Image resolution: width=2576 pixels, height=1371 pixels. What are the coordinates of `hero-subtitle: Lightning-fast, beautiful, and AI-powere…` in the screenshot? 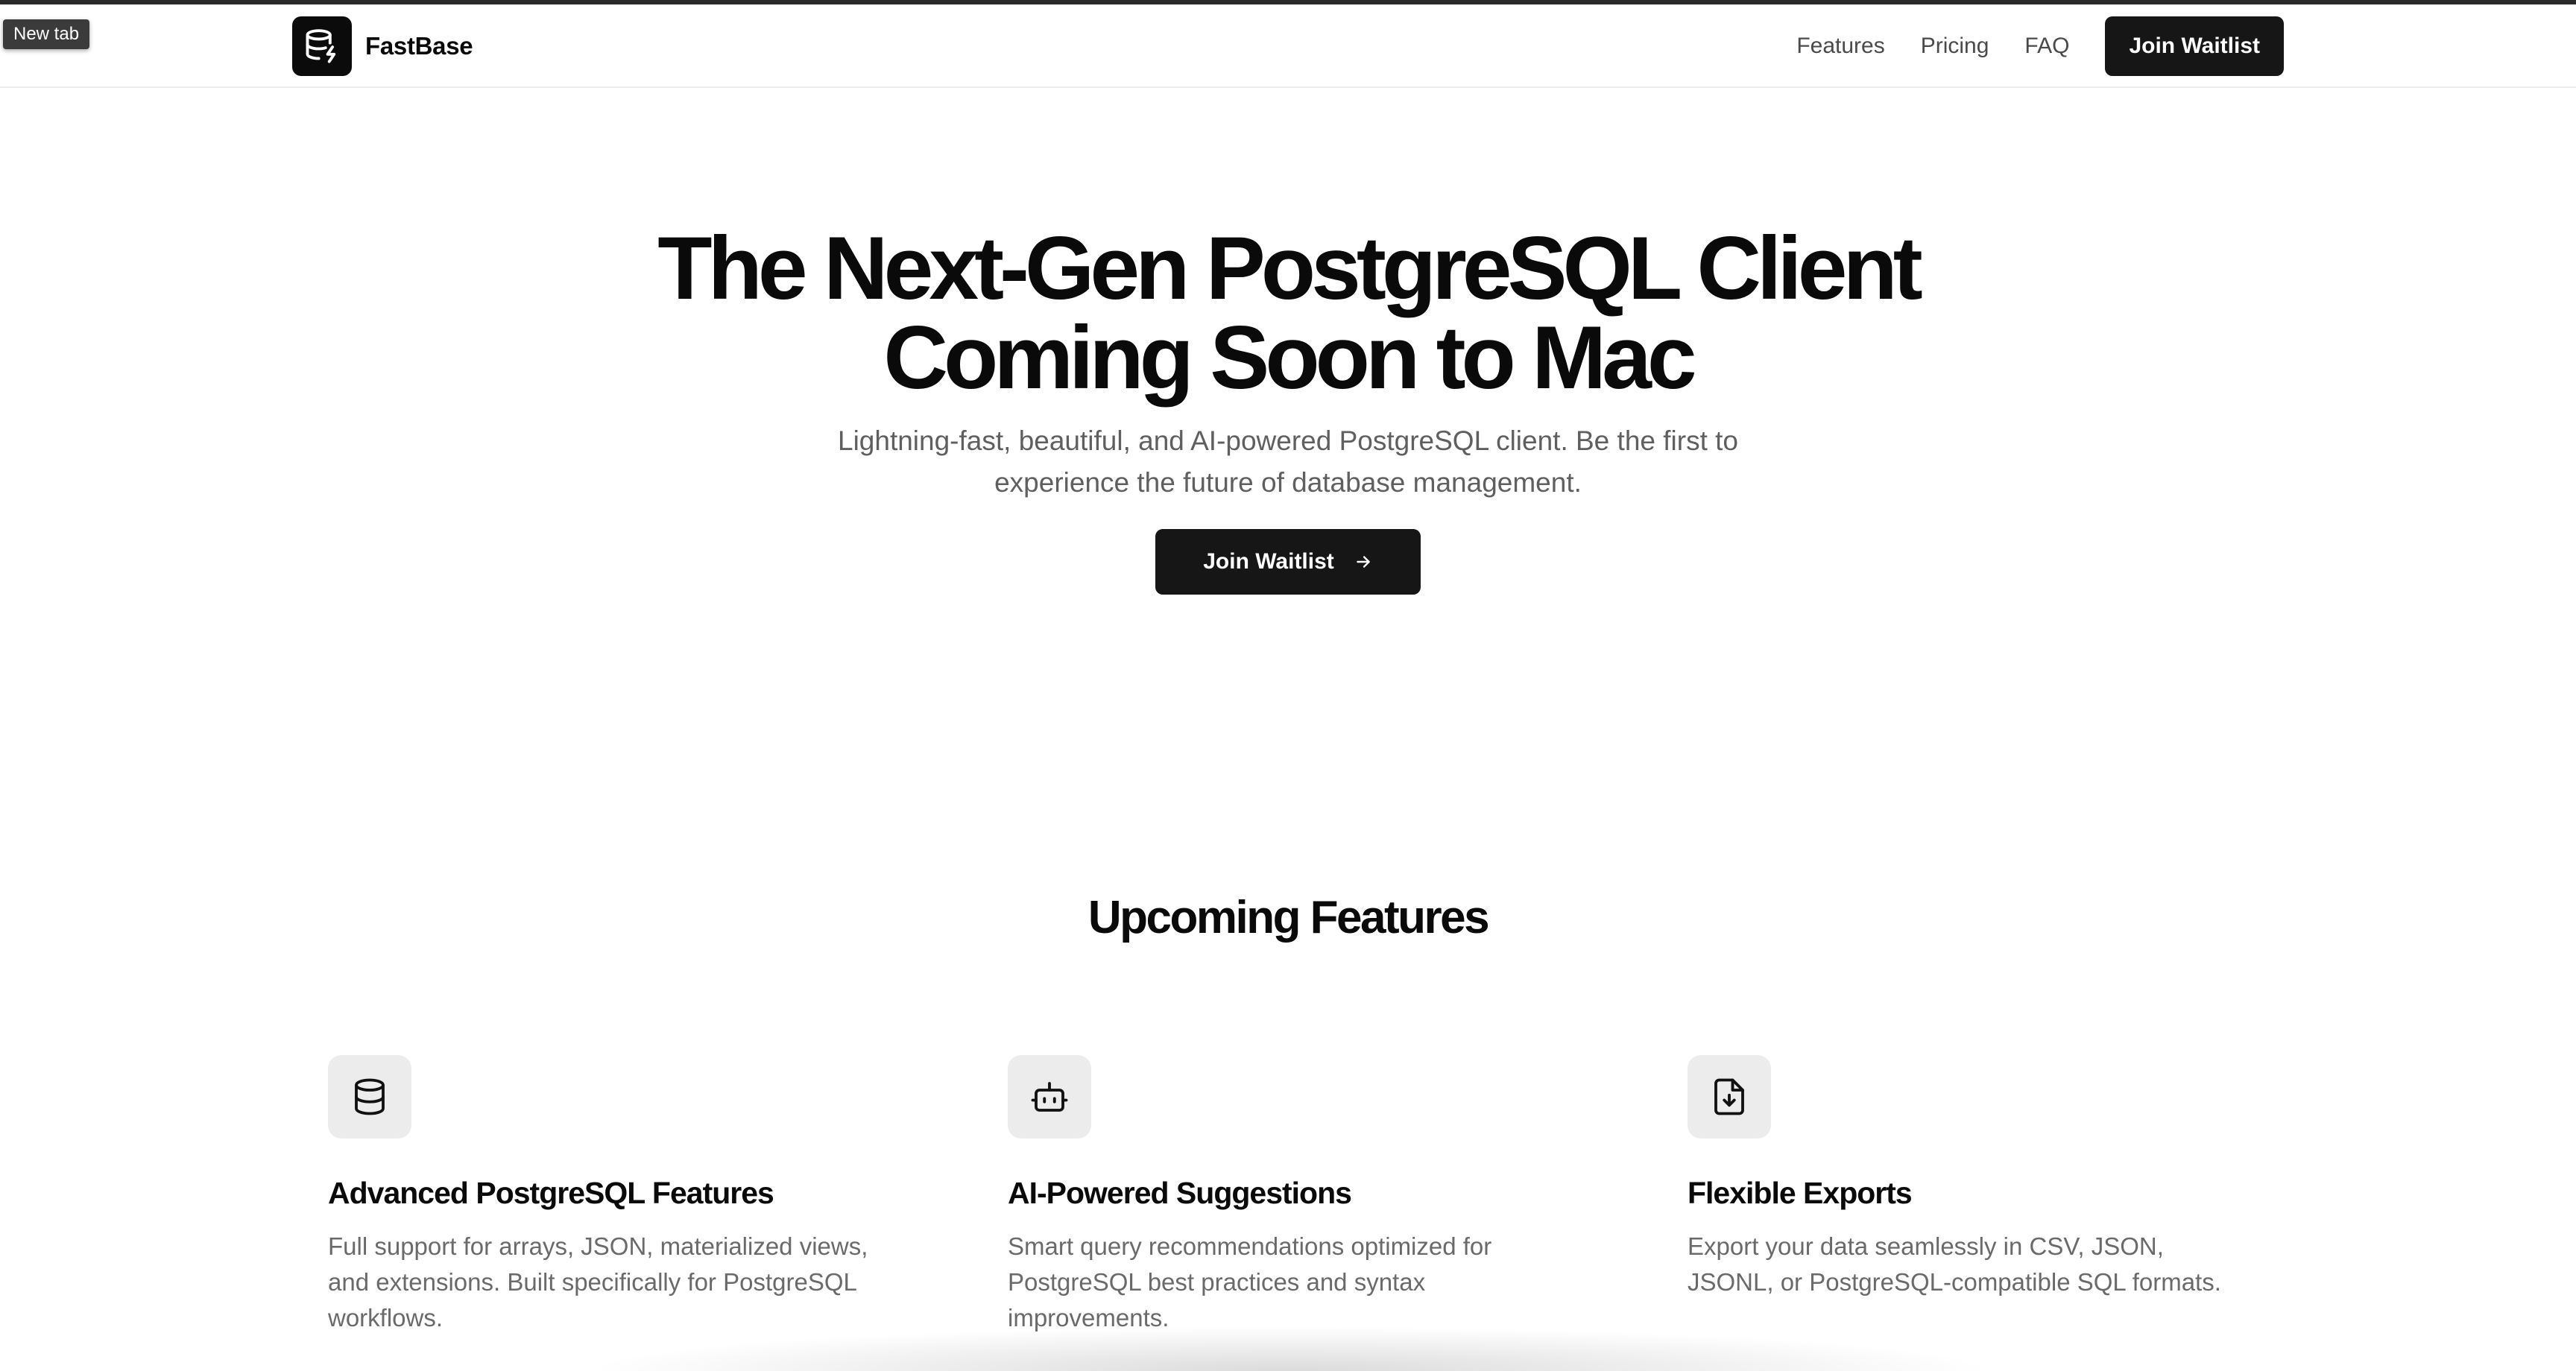 It's located at (1288, 461).